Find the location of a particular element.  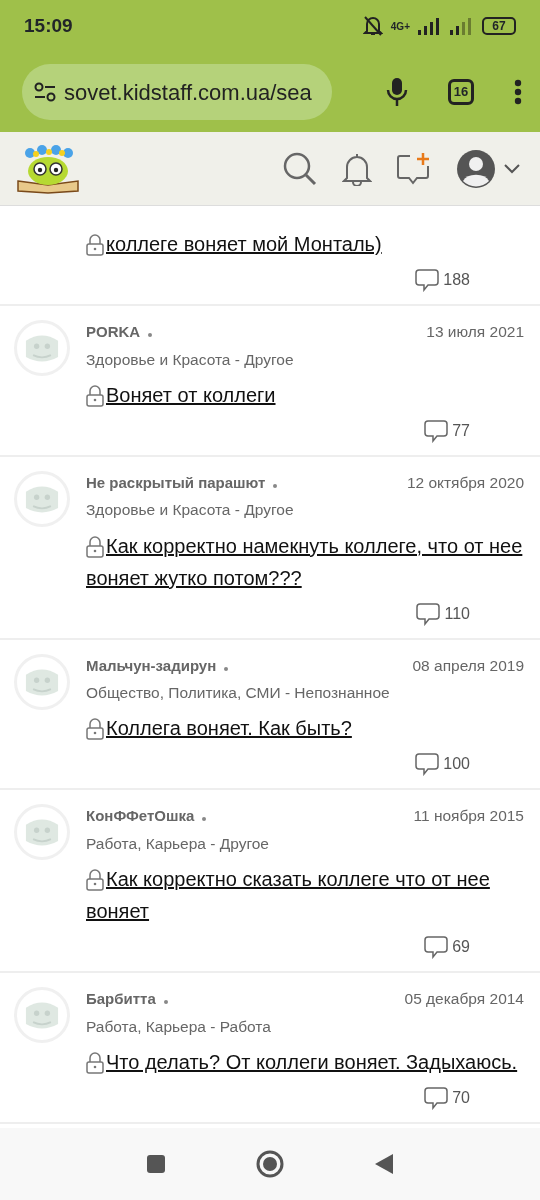

recent-apps-button is located at coordinates (156, 1164).